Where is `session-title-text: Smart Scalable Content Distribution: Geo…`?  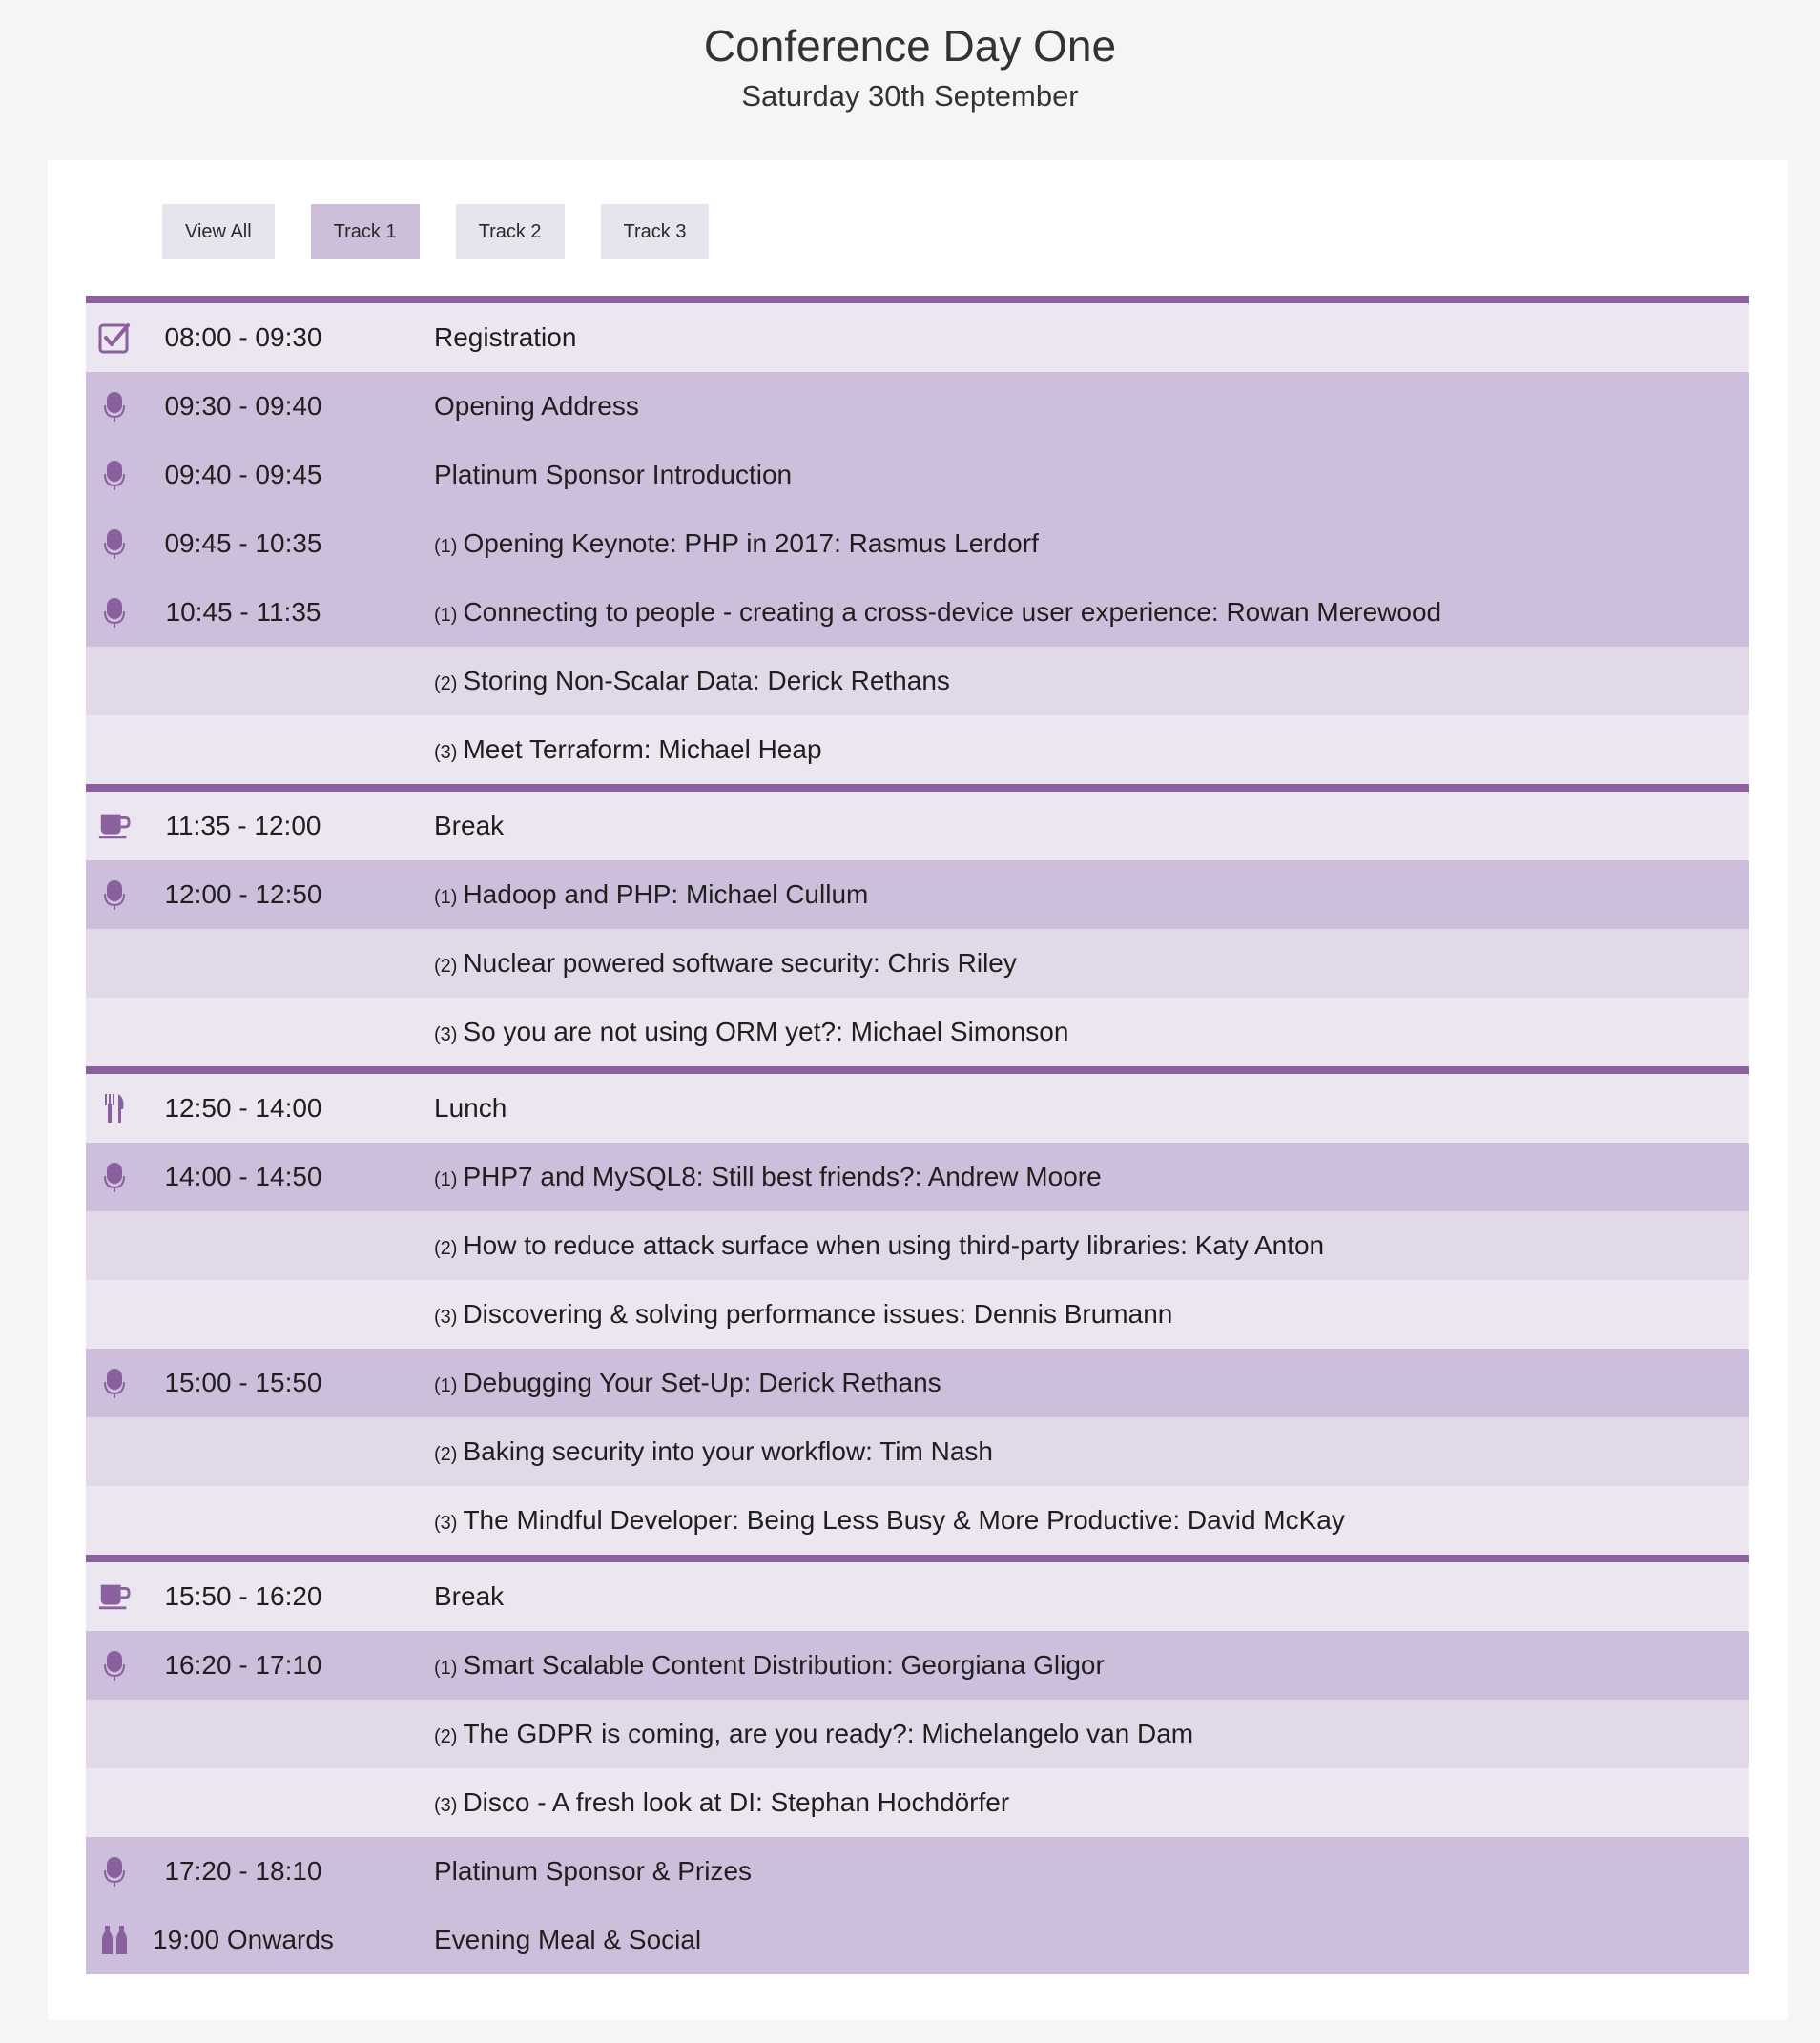 session-title-text: Smart Scalable Content Distribution: Geo… is located at coordinates (784, 1665).